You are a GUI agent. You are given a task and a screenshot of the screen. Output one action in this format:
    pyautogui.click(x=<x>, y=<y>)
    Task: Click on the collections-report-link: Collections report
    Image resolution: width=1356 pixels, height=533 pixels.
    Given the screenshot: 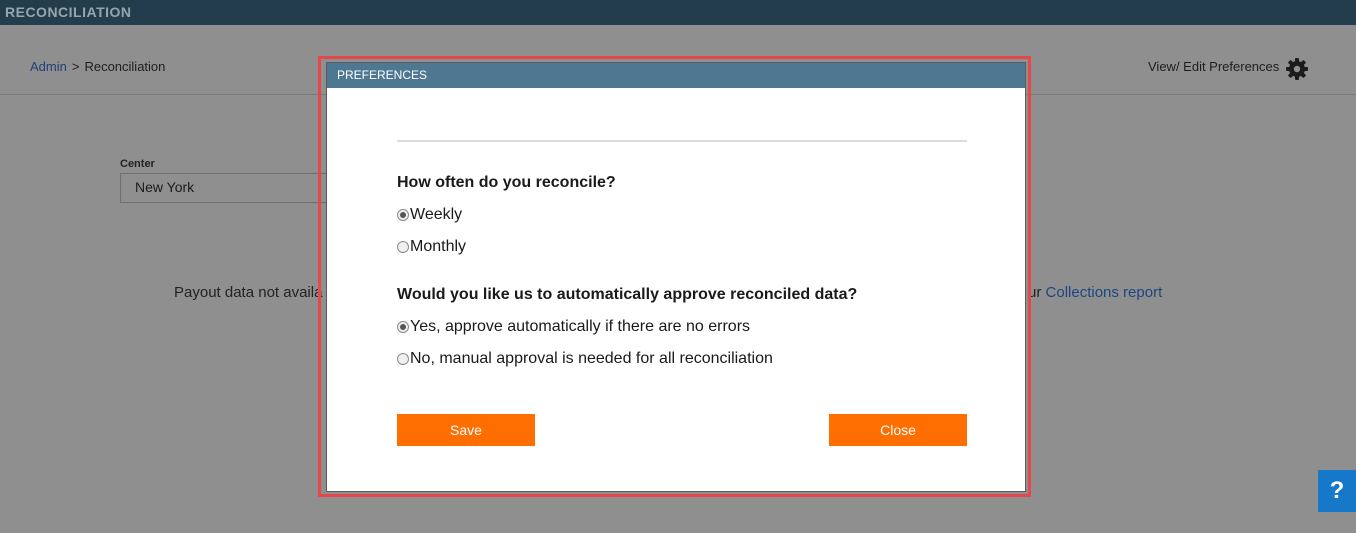 What is the action you would take?
    pyautogui.click(x=1104, y=292)
    